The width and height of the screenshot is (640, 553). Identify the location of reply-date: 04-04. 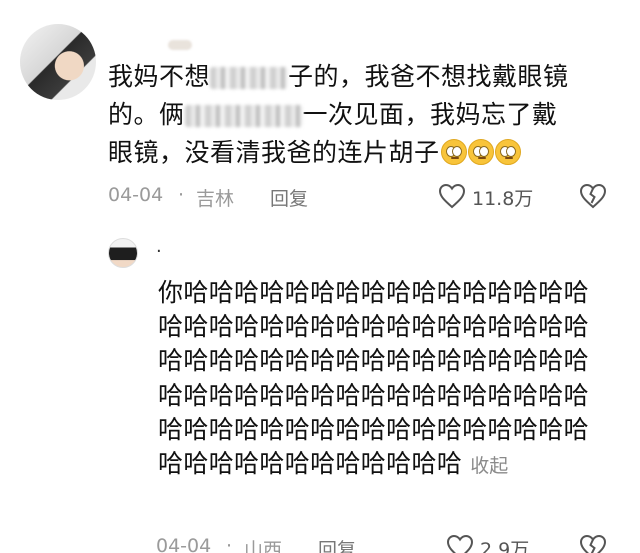
(184, 544).